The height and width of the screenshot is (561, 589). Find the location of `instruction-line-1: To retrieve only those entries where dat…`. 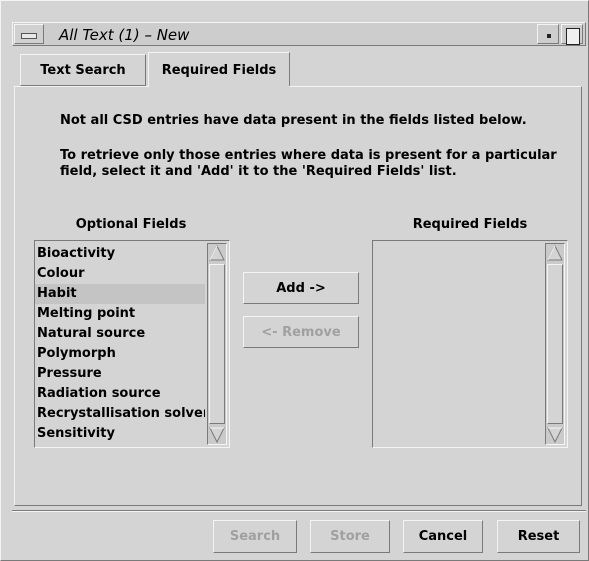

instruction-line-1: To retrieve only those entries where dat… is located at coordinates (308, 155).